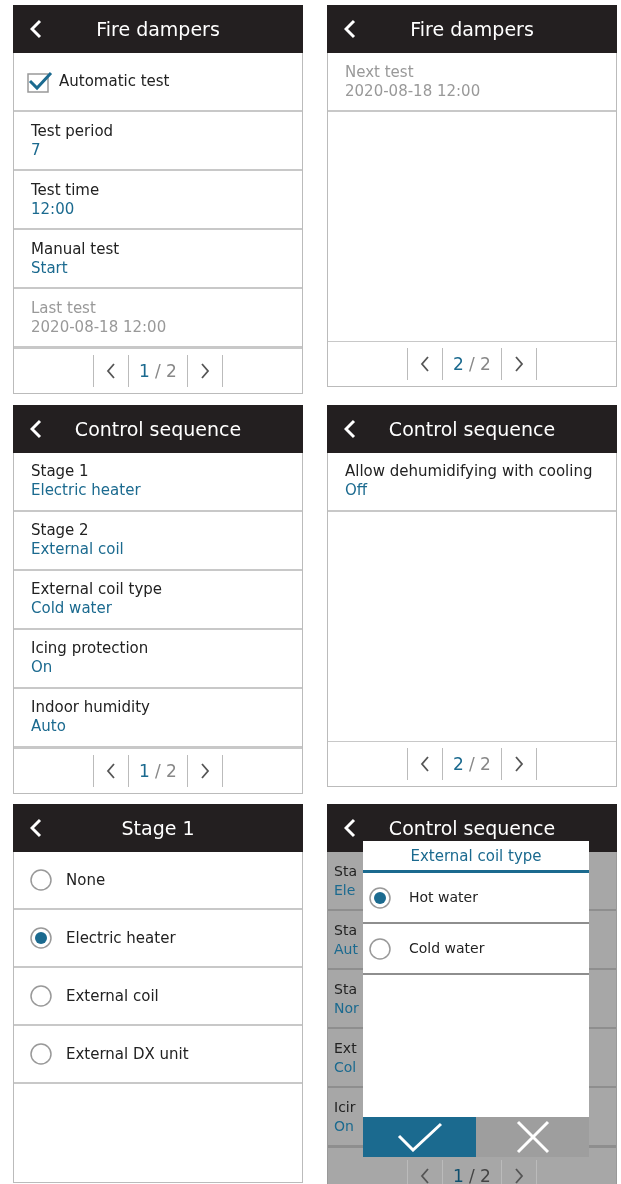  Describe the element at coordinates (75, 249) in the screenshot. I see `setting-label: Manual test` at that location.